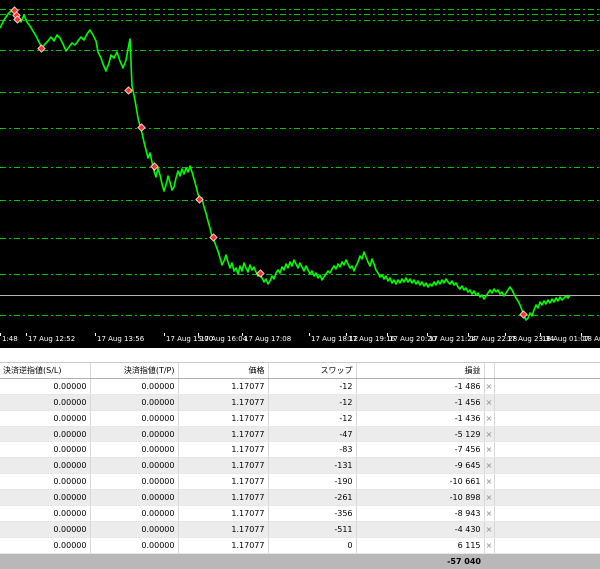 The height and width of the screenshot is (569, 600). Describe the element at coordinates (312, 371) in the screenshot. I see `header-swap: スワップ` at that location.